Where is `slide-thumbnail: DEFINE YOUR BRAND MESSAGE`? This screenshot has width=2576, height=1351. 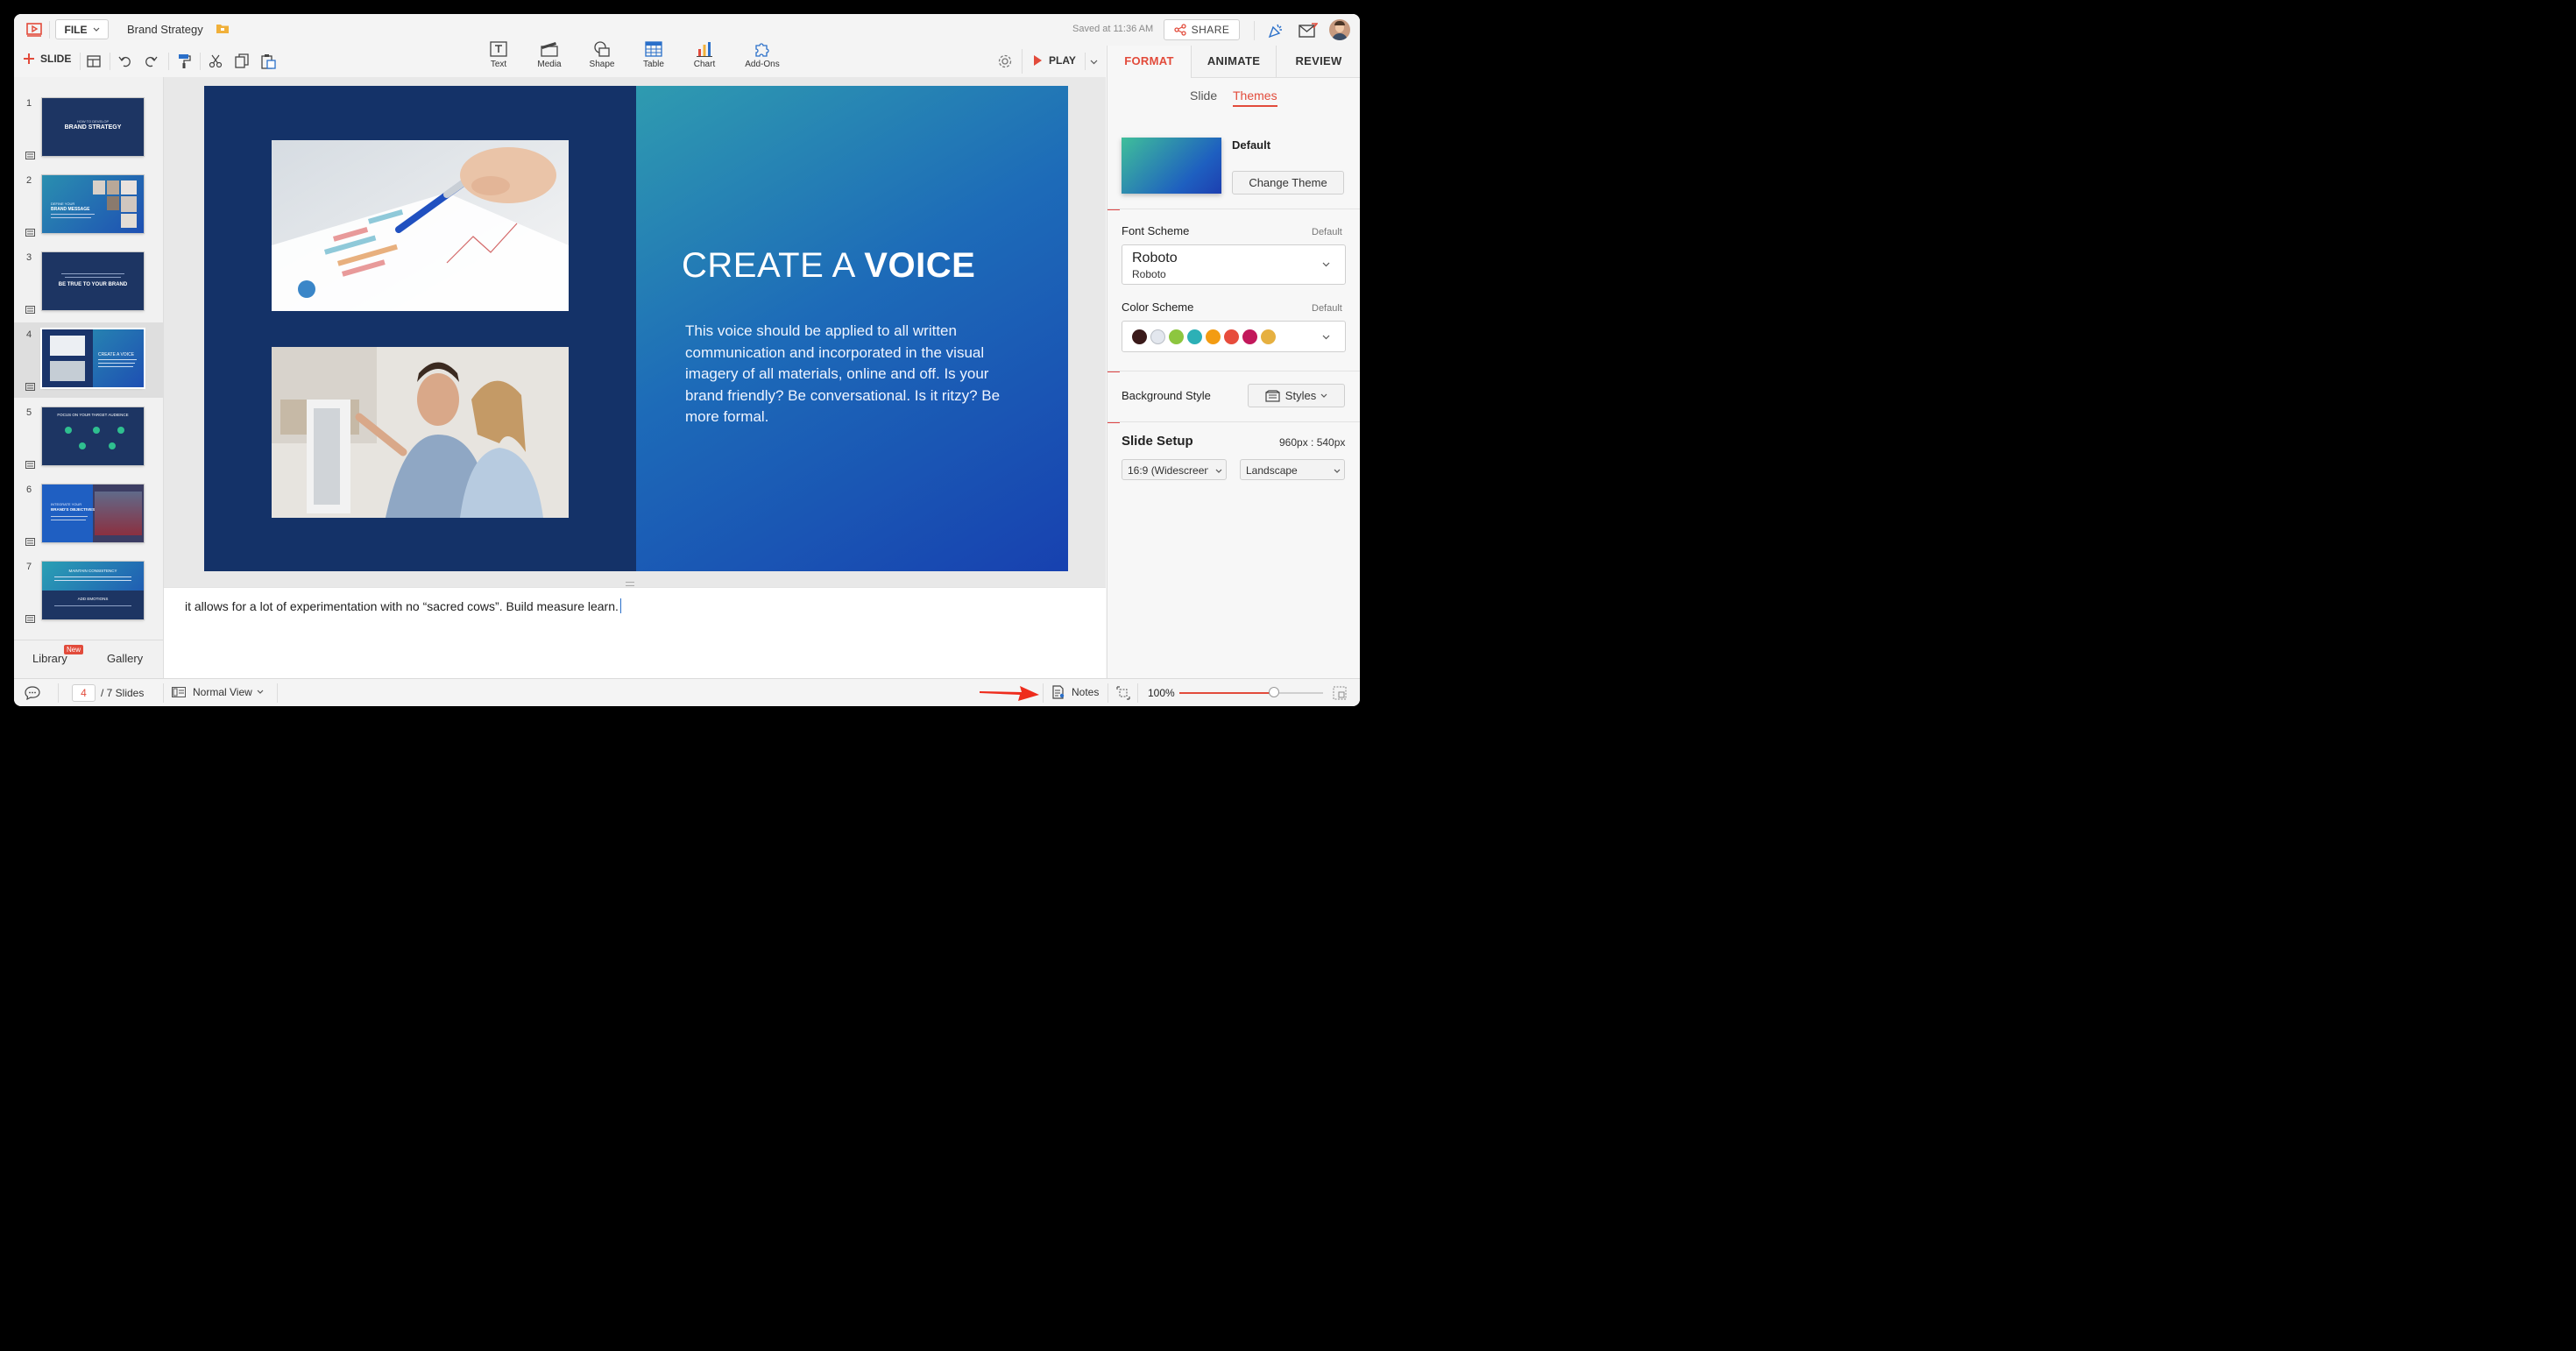
slide-thumbnail: DEFINE YOUR BRAND MESSAGE is located at coordinates (93, 204).